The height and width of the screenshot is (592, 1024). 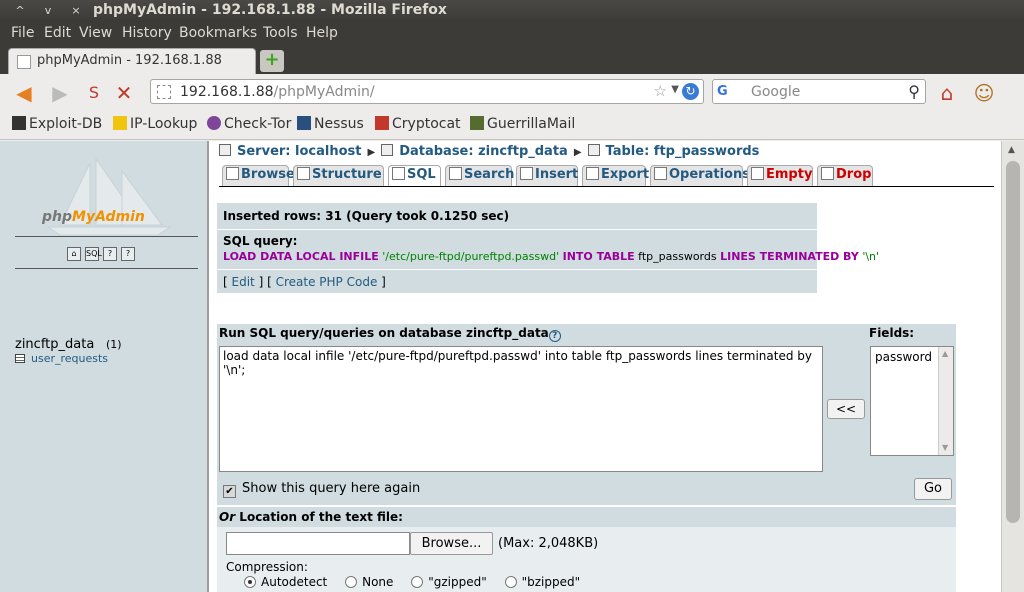 I want to click on url-history-dropdown-icon: ▼, so click(x=675, y=89).